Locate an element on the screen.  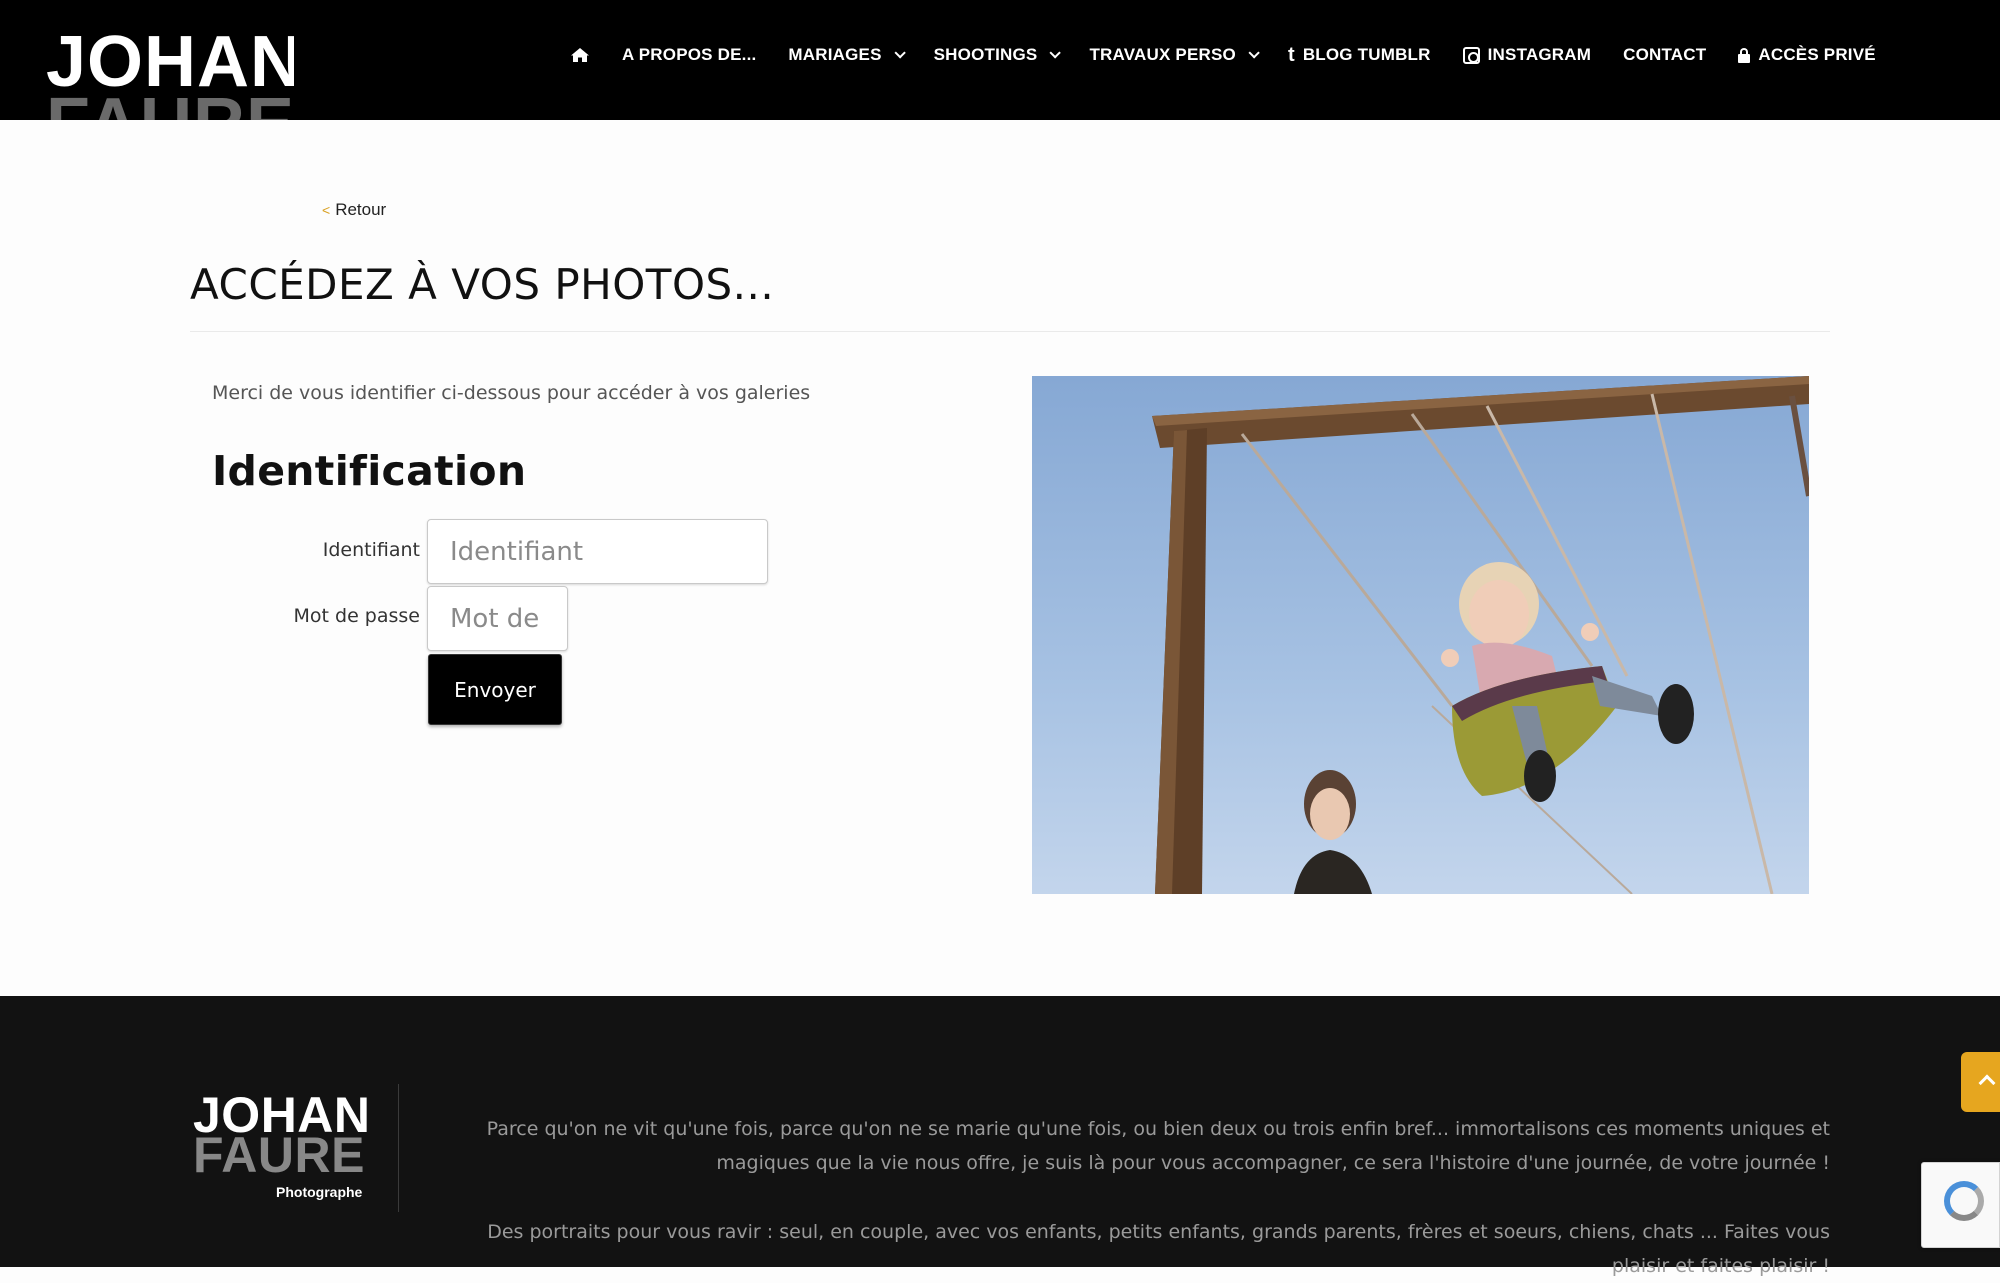
nav-acces-prive: ACCÈS PRIVÉ is located at coordinates (1807, 55).